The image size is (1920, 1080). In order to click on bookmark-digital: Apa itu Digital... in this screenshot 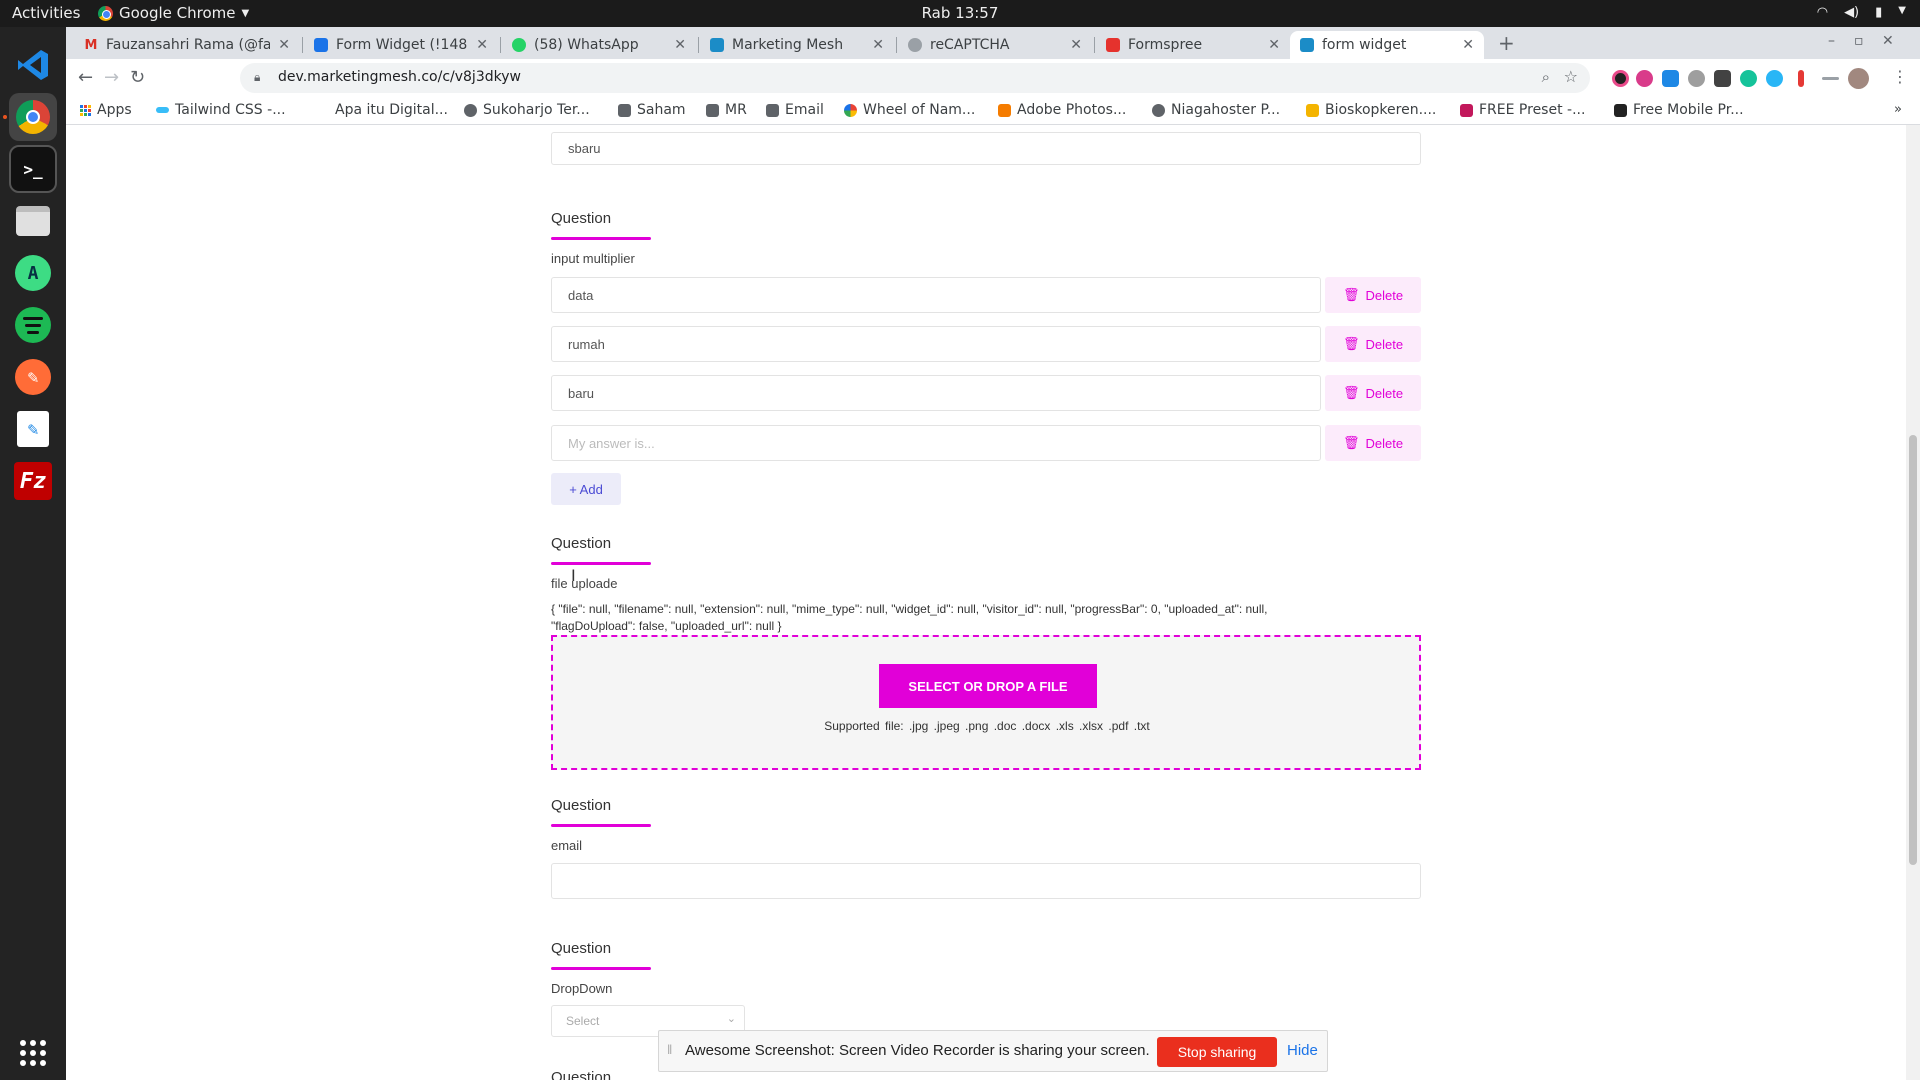, I will do `click(382, 110)`.